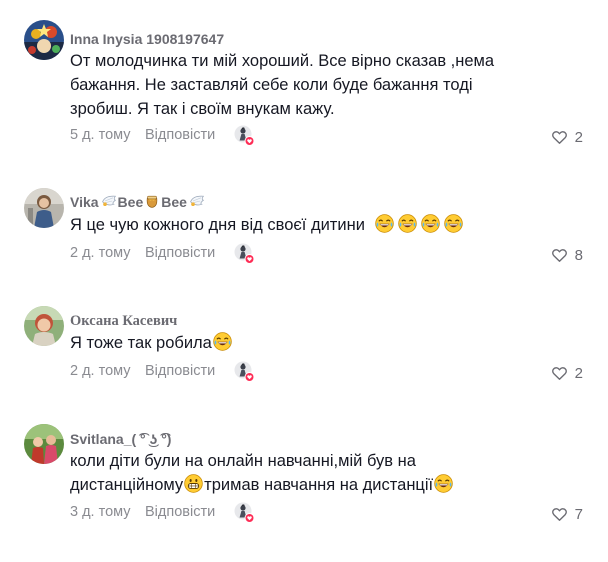  Describe the element at coordinates (147, 39) in the screenshot. I see `username: Inna Inysia 1908197647` at that location.